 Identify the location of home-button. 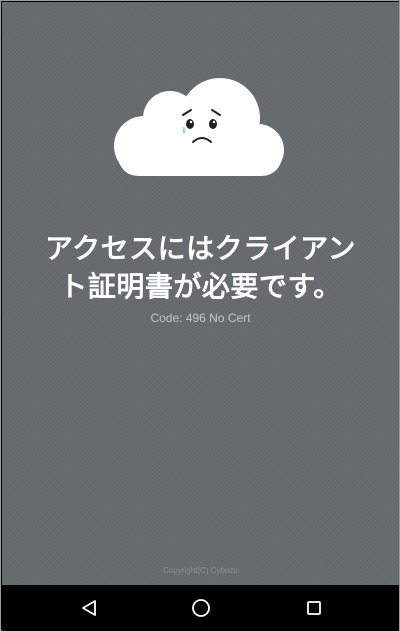
(201, 608).